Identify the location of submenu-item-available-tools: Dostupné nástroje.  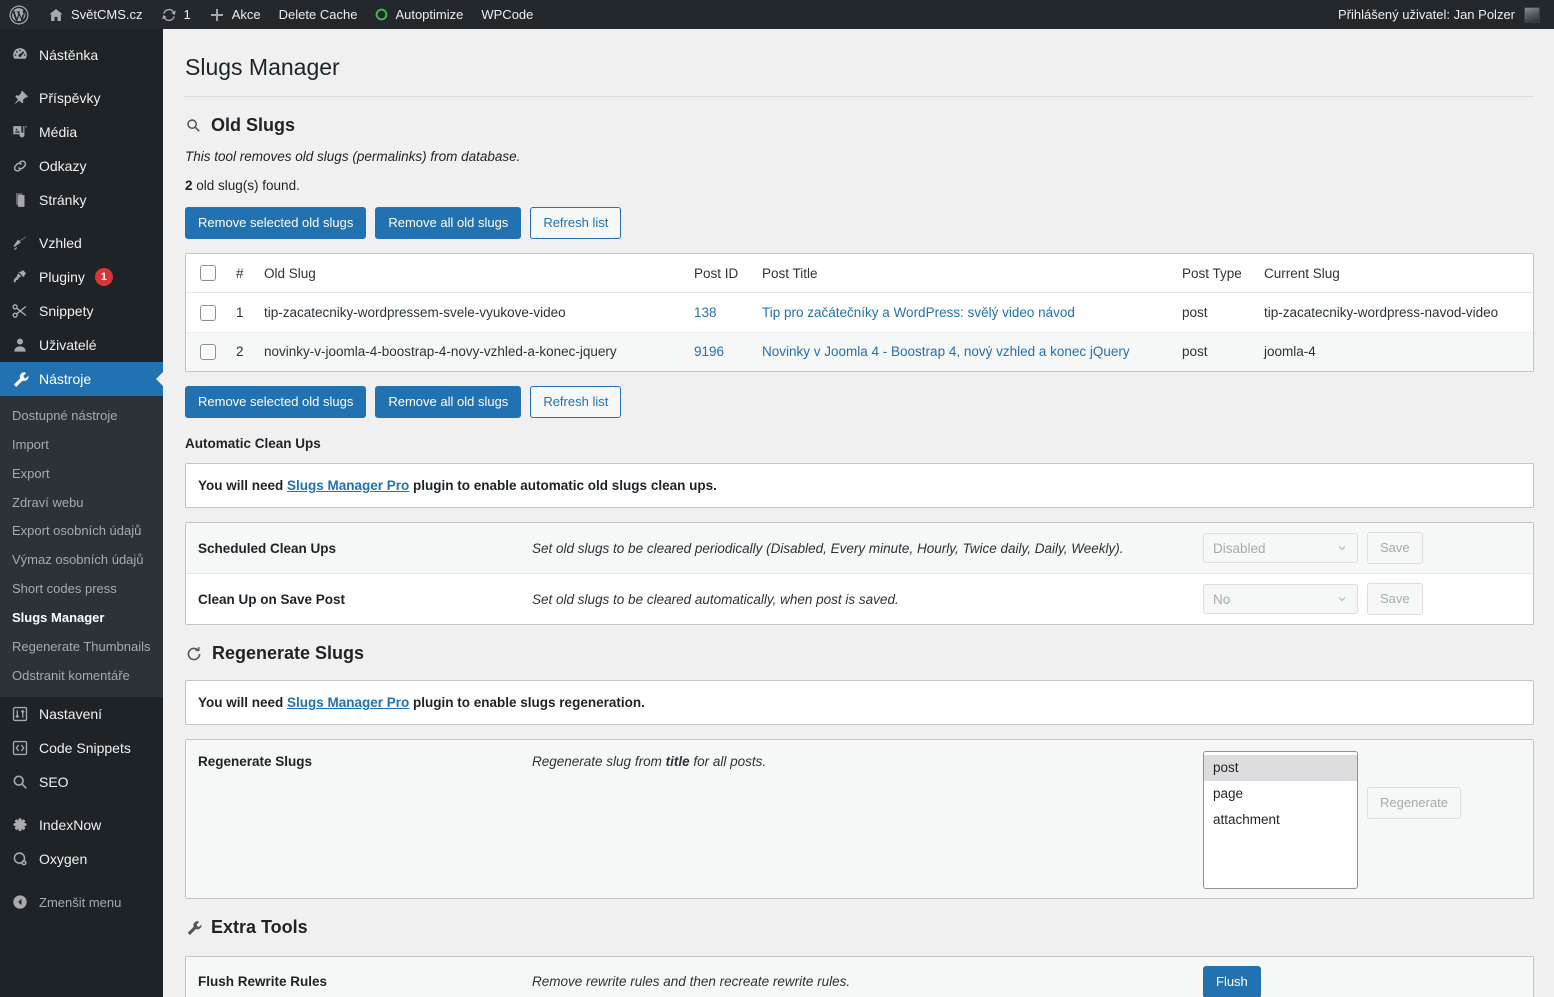
(81, 416).